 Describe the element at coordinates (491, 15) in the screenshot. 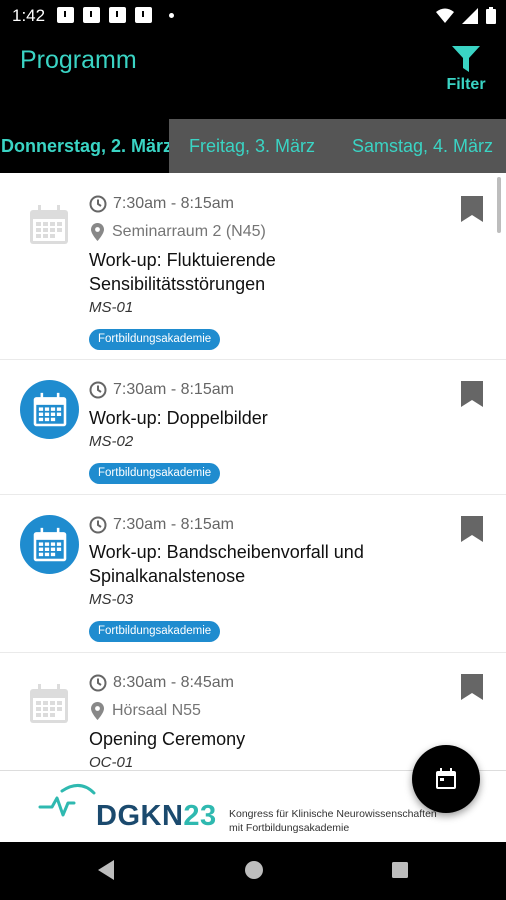

I see `battery-icon` at that location.